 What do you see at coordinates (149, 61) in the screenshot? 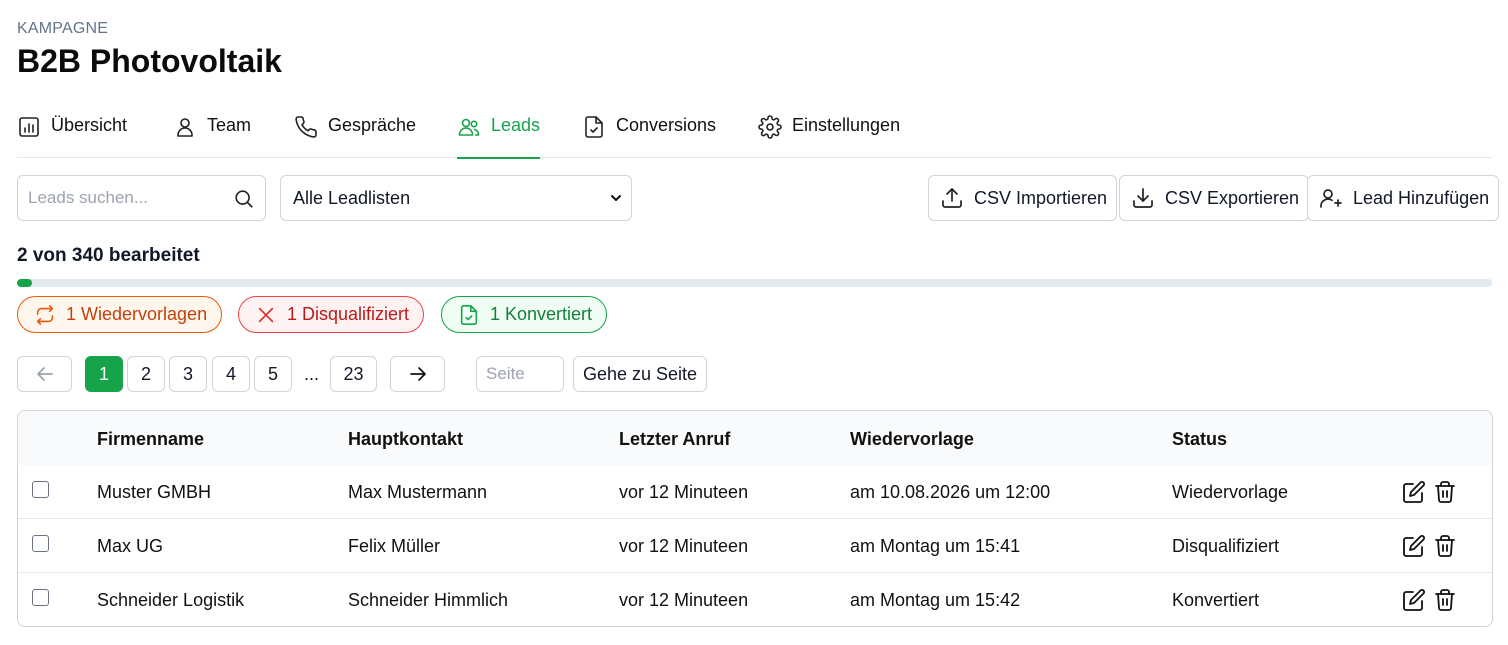
I see `page-title: B2B Photovoltaik` at bounding box center [149, 61].